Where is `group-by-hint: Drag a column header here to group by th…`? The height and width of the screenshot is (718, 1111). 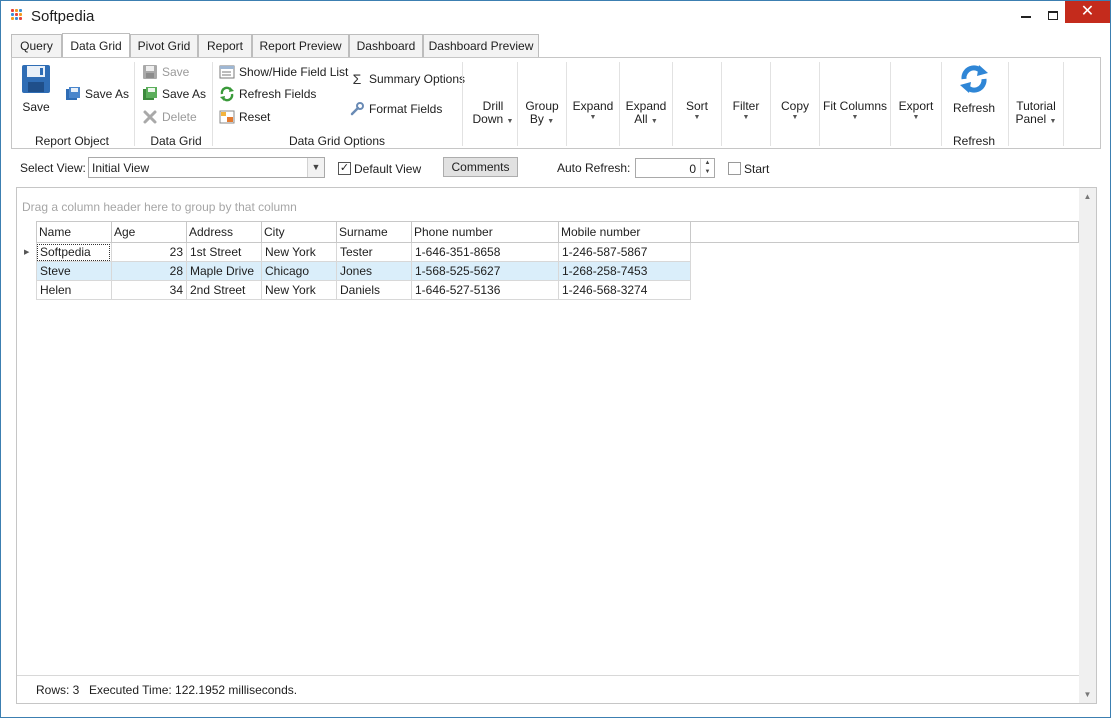
group-by-hint: Drag a column header here to group by th… is located at coordinates (159, 207).